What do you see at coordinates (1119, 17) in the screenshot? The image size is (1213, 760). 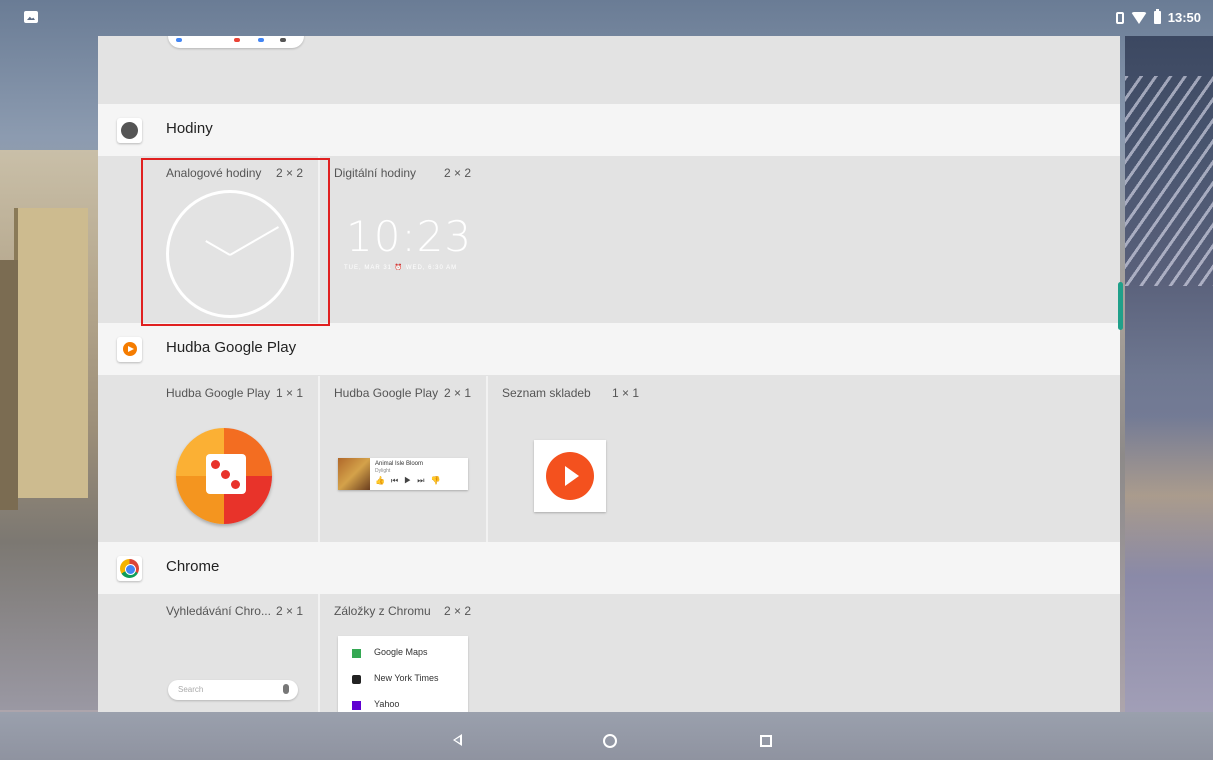 I see `vibrate-icon` at bounding box center [1119, 17].